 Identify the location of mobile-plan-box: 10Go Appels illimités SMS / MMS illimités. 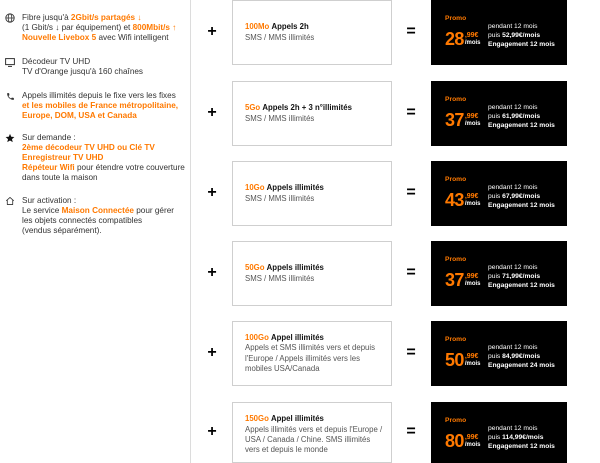
(312, 193).